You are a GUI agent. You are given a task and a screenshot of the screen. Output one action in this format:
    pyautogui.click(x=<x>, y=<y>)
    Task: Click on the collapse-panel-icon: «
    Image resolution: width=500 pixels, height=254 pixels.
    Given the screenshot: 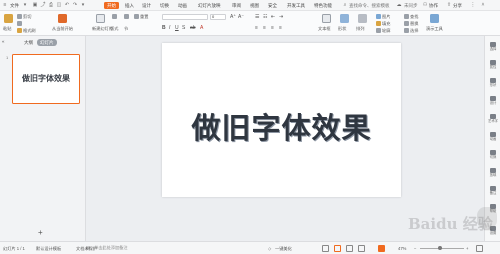 What is the action you would take?
    pyautogui.click(x=3, y=41)
    